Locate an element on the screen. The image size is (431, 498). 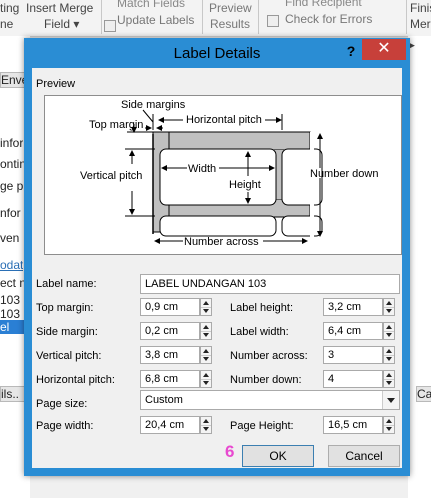
vertical-pitch-input: 3,8 cm is located at coordinates (170, 355).